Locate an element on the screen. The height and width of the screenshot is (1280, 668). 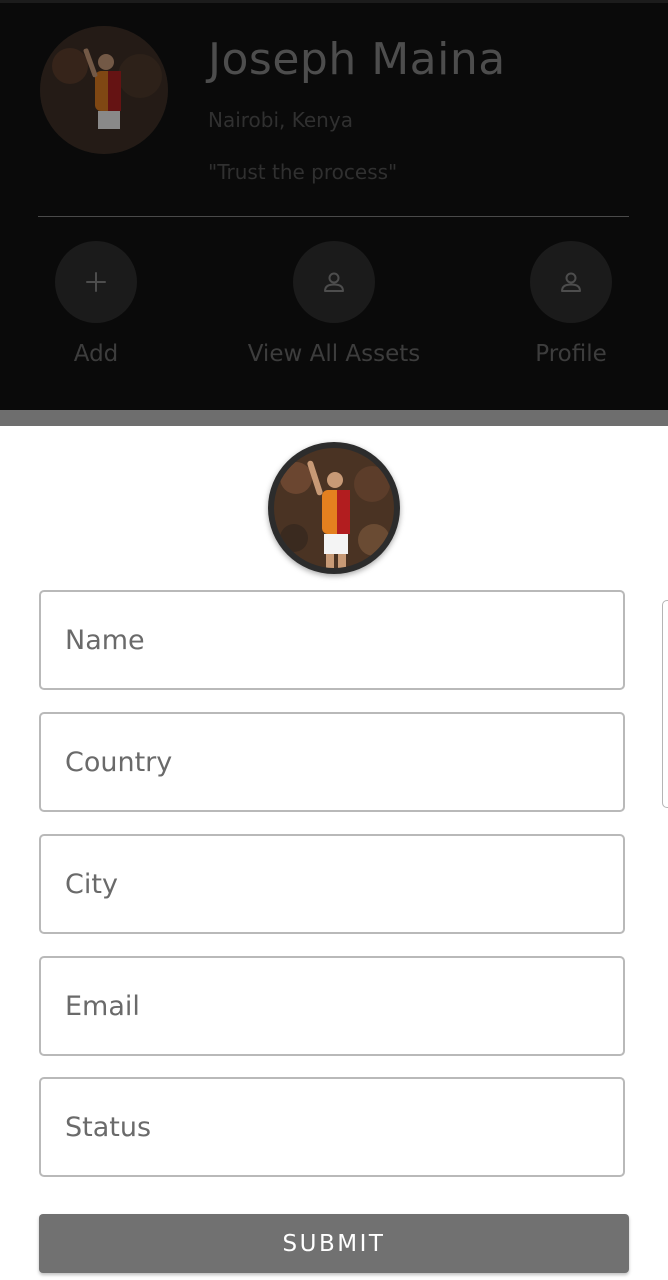
name-field is located at coordinates (332, 640).